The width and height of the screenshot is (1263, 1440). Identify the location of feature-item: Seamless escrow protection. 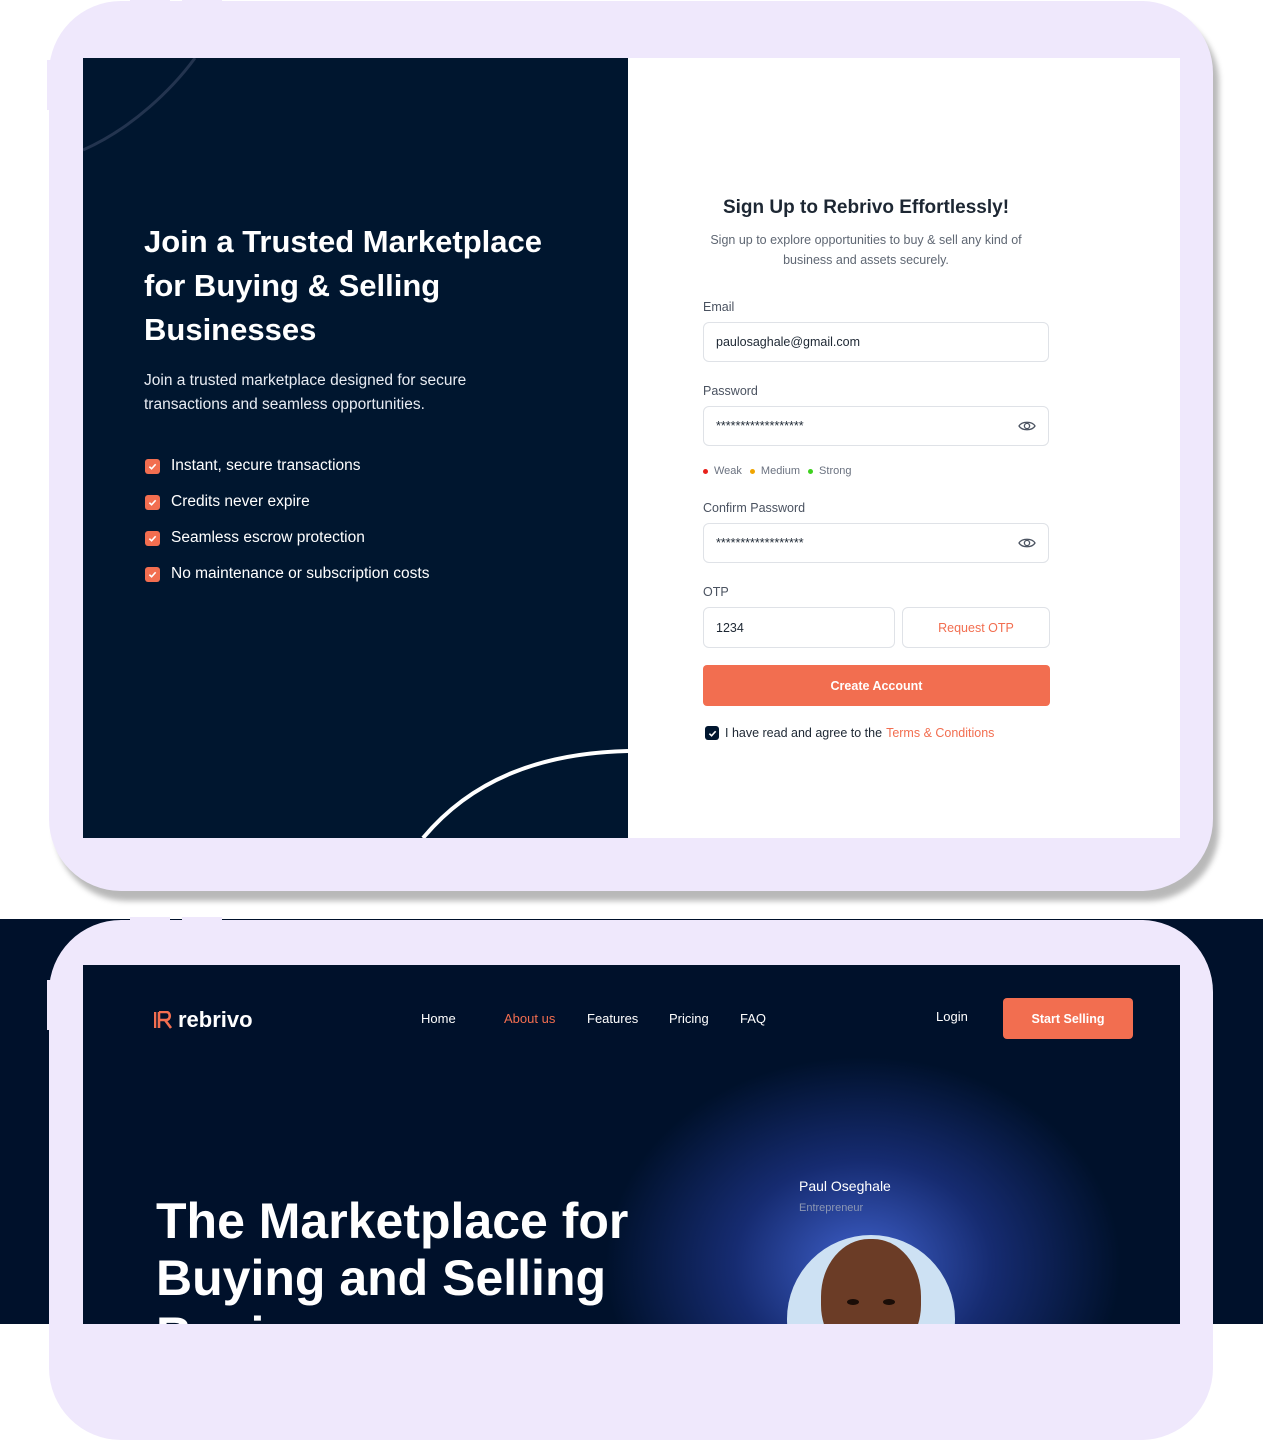
(287, 538).